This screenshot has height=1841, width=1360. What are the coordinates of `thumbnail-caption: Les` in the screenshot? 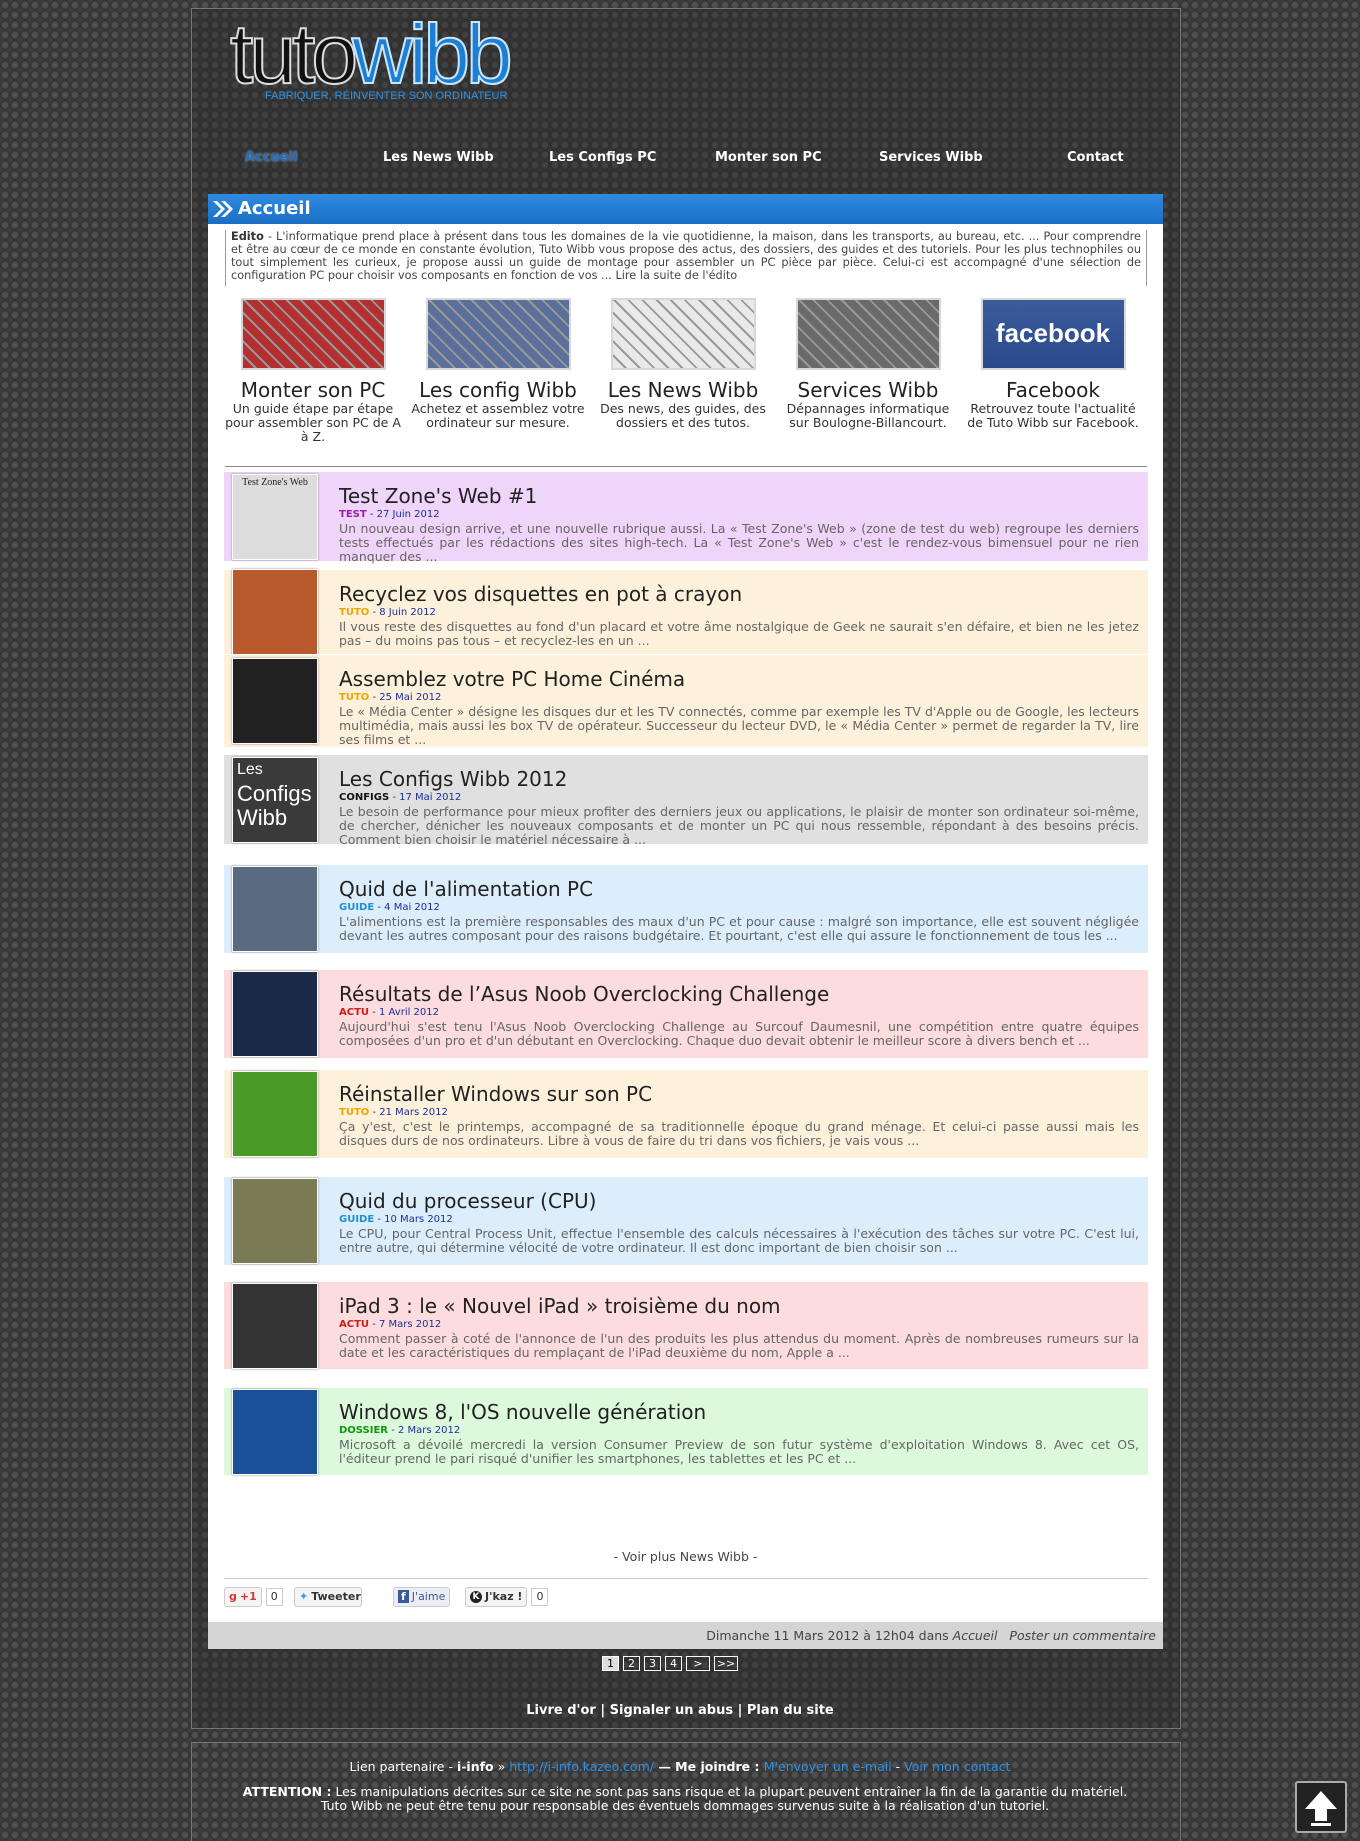 It's located at (250, 769).